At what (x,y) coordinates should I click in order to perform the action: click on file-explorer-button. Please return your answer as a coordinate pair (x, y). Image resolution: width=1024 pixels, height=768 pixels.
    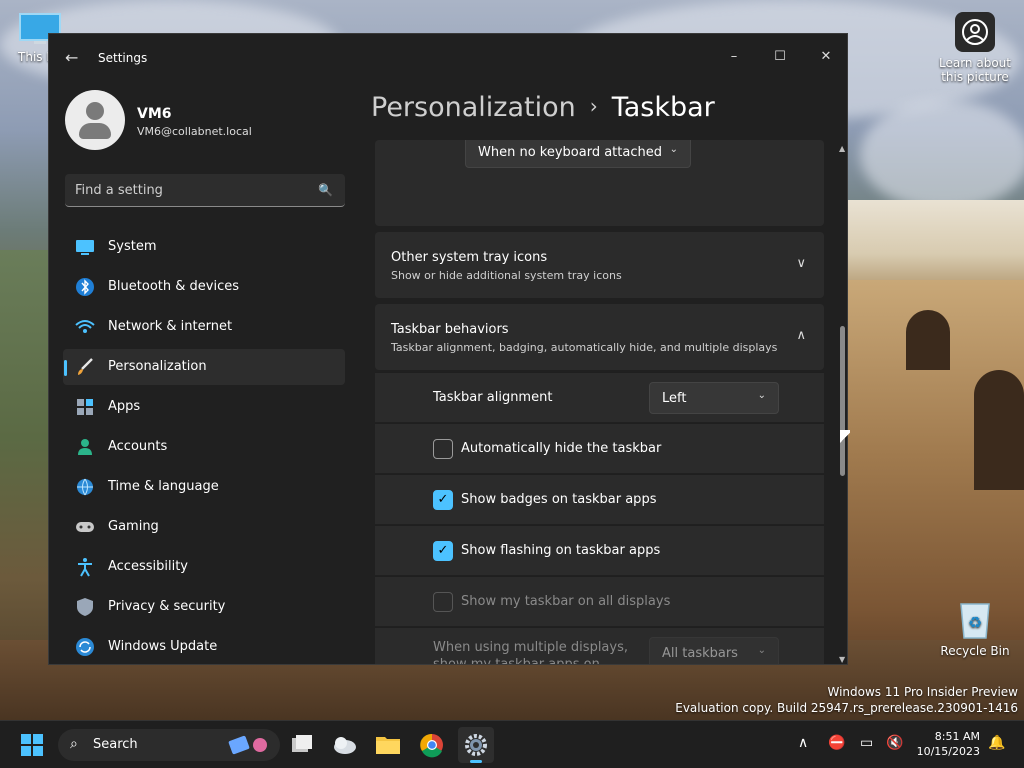
    Looking at the image, I should click on (388, 745).